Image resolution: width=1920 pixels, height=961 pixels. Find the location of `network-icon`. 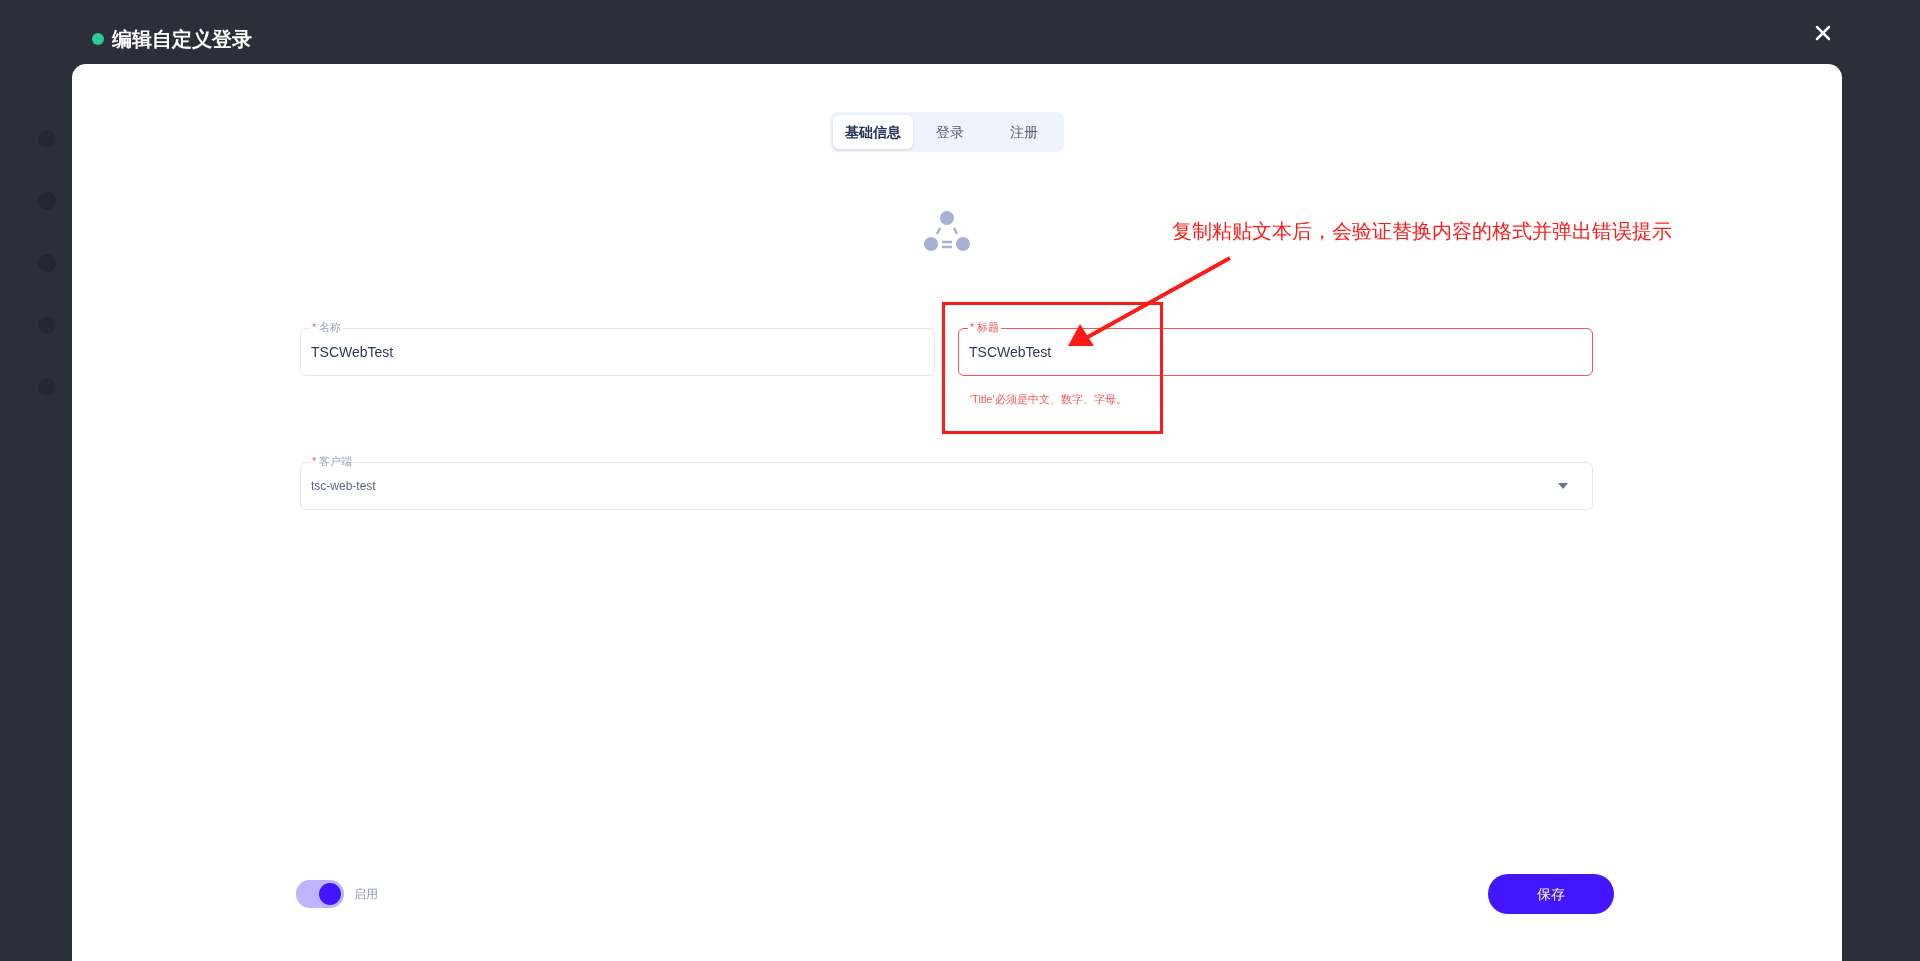

network-icon is located at coordinates (946, 232).